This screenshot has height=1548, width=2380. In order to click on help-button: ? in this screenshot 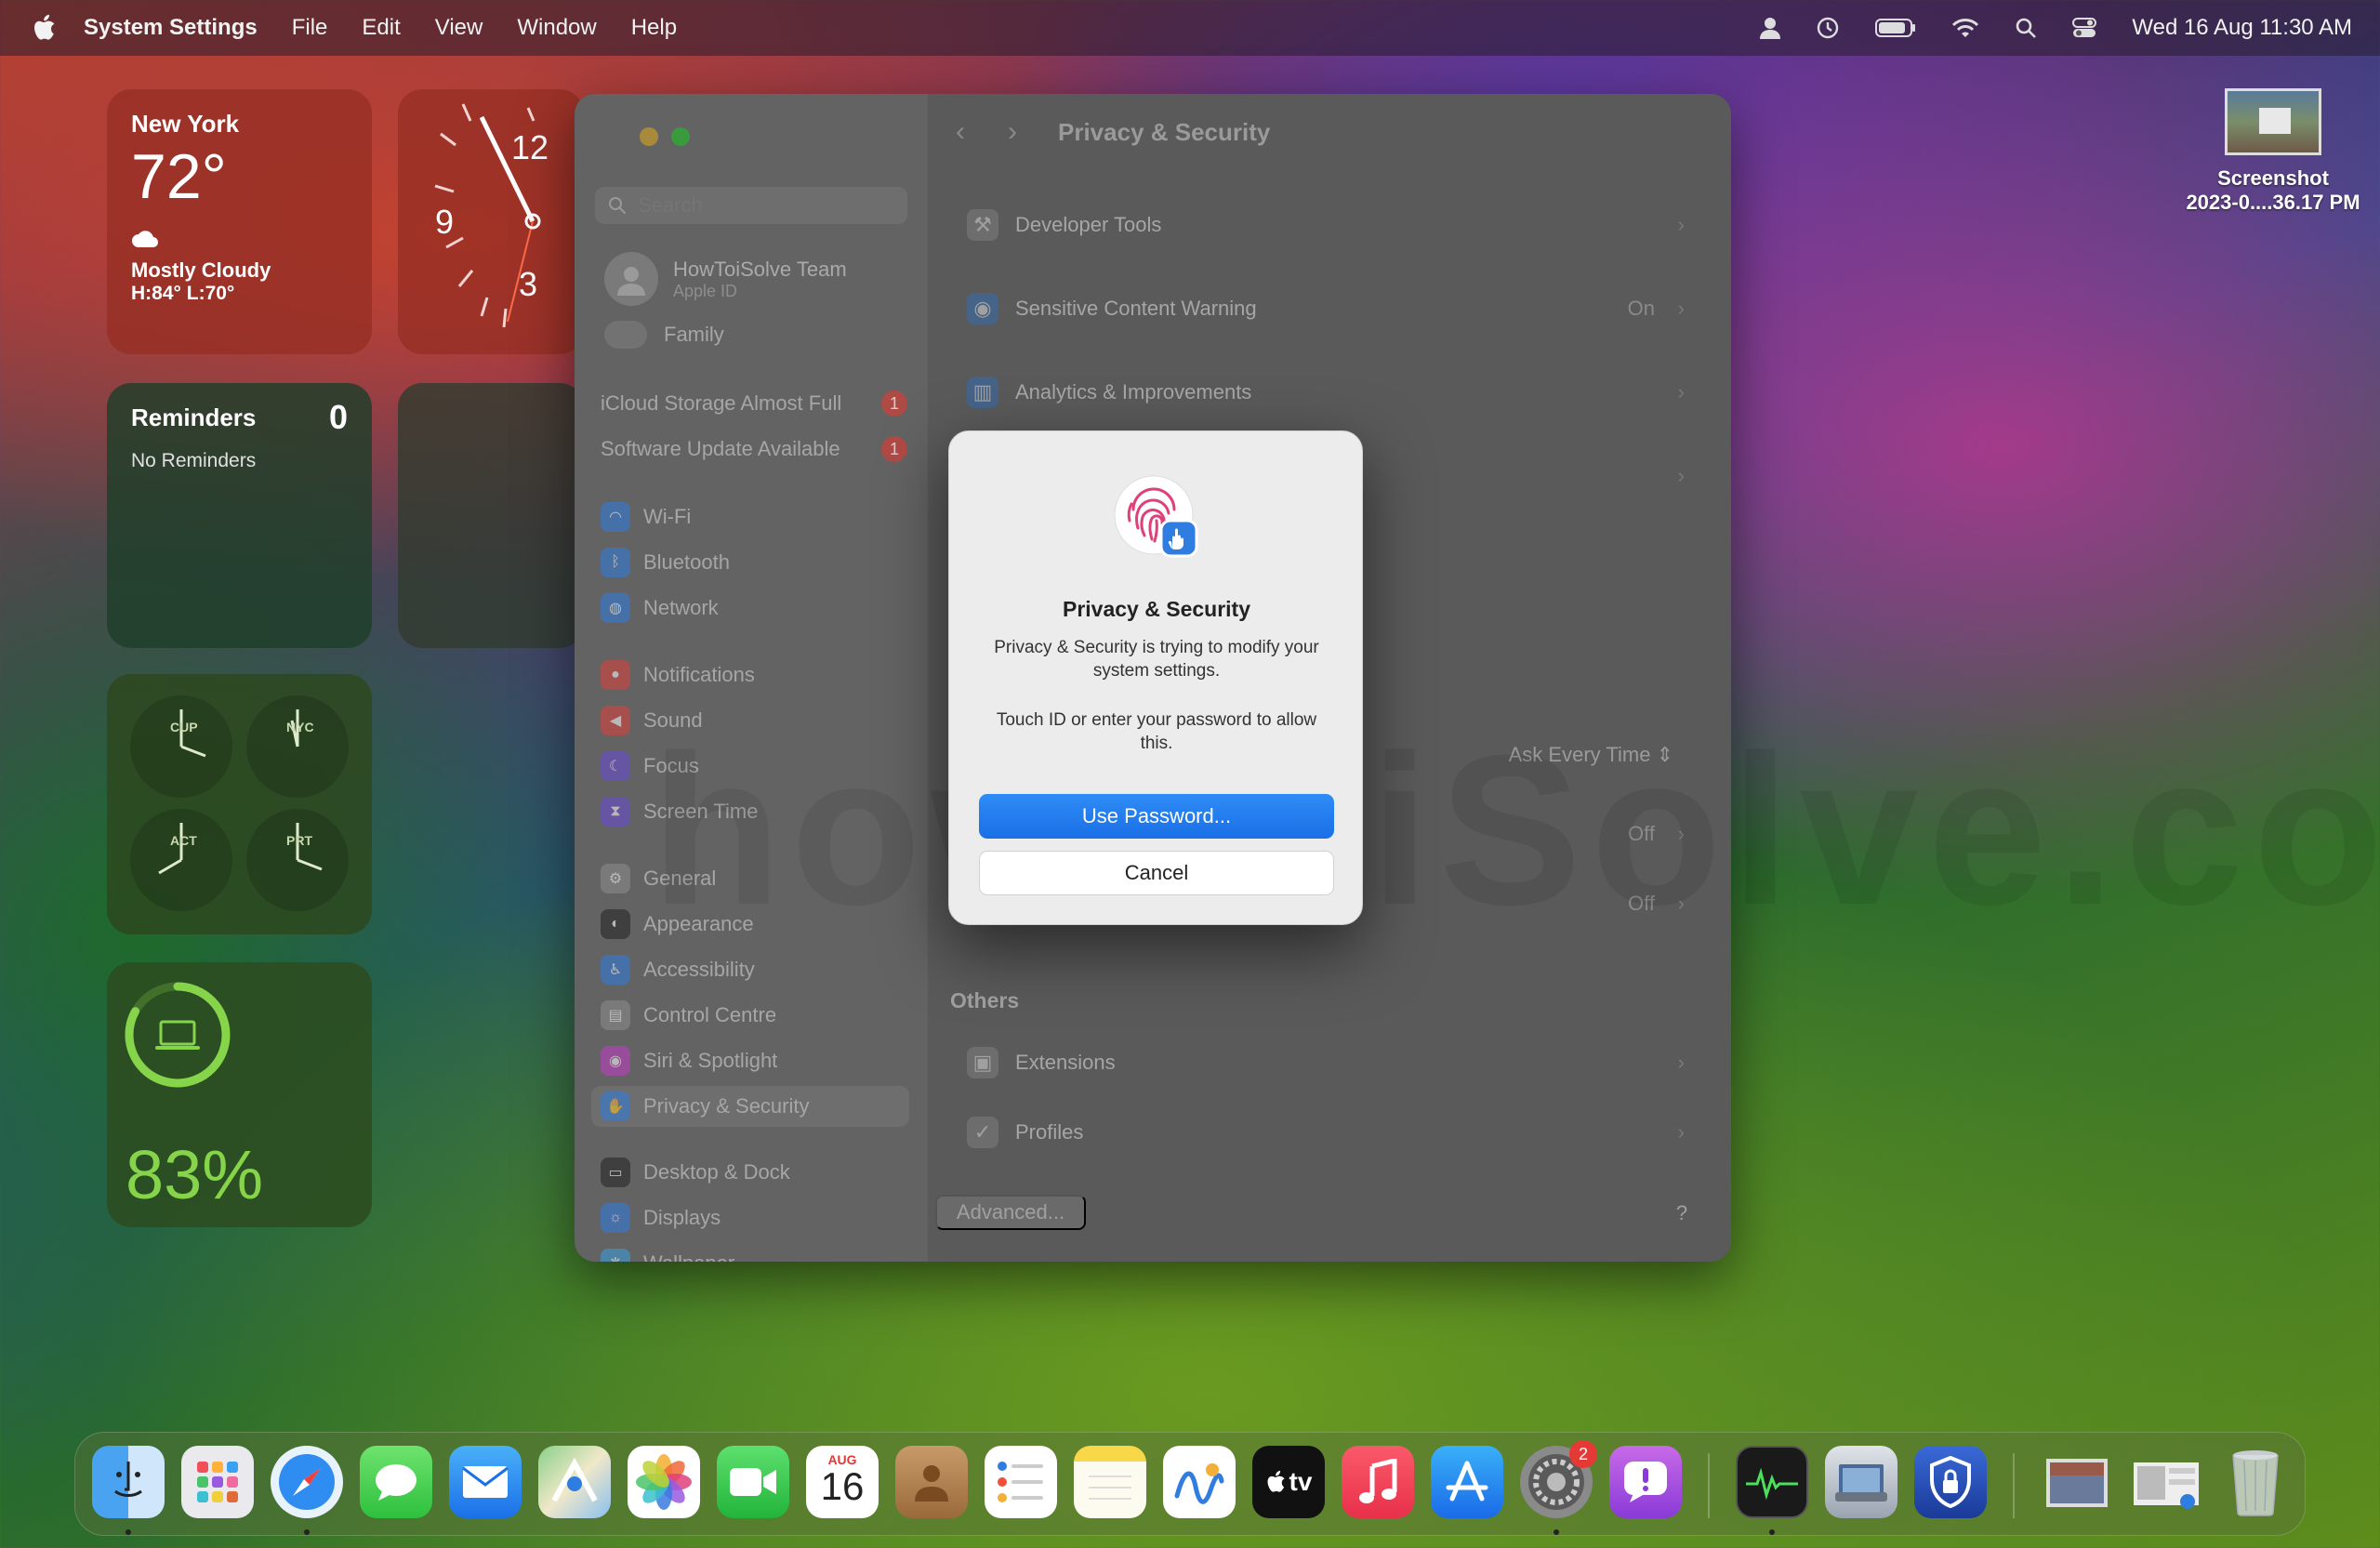, I will do `click(1682, 1213)`.